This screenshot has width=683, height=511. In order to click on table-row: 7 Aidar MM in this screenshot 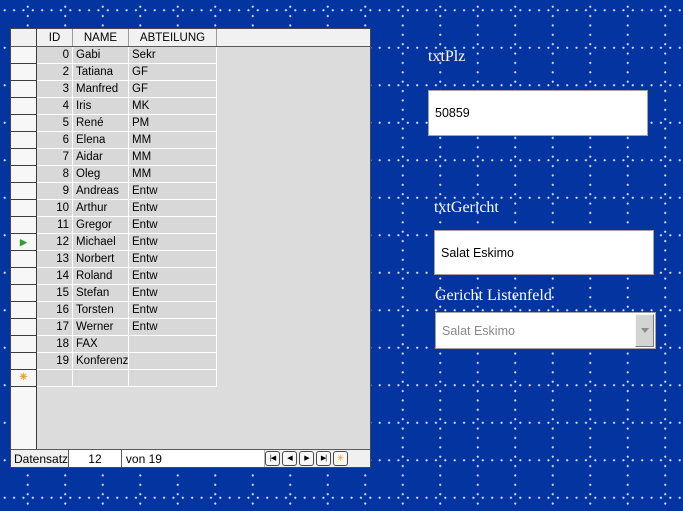, I will do `click(190, 157)`.